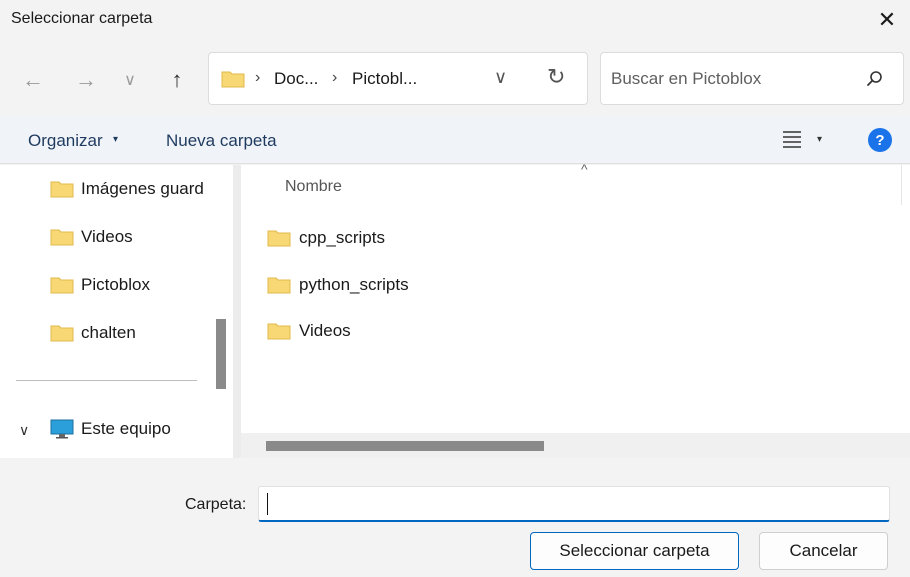 The height and width of the screenshot is (577, 910). I want to click on search-box, so click(752, 78).